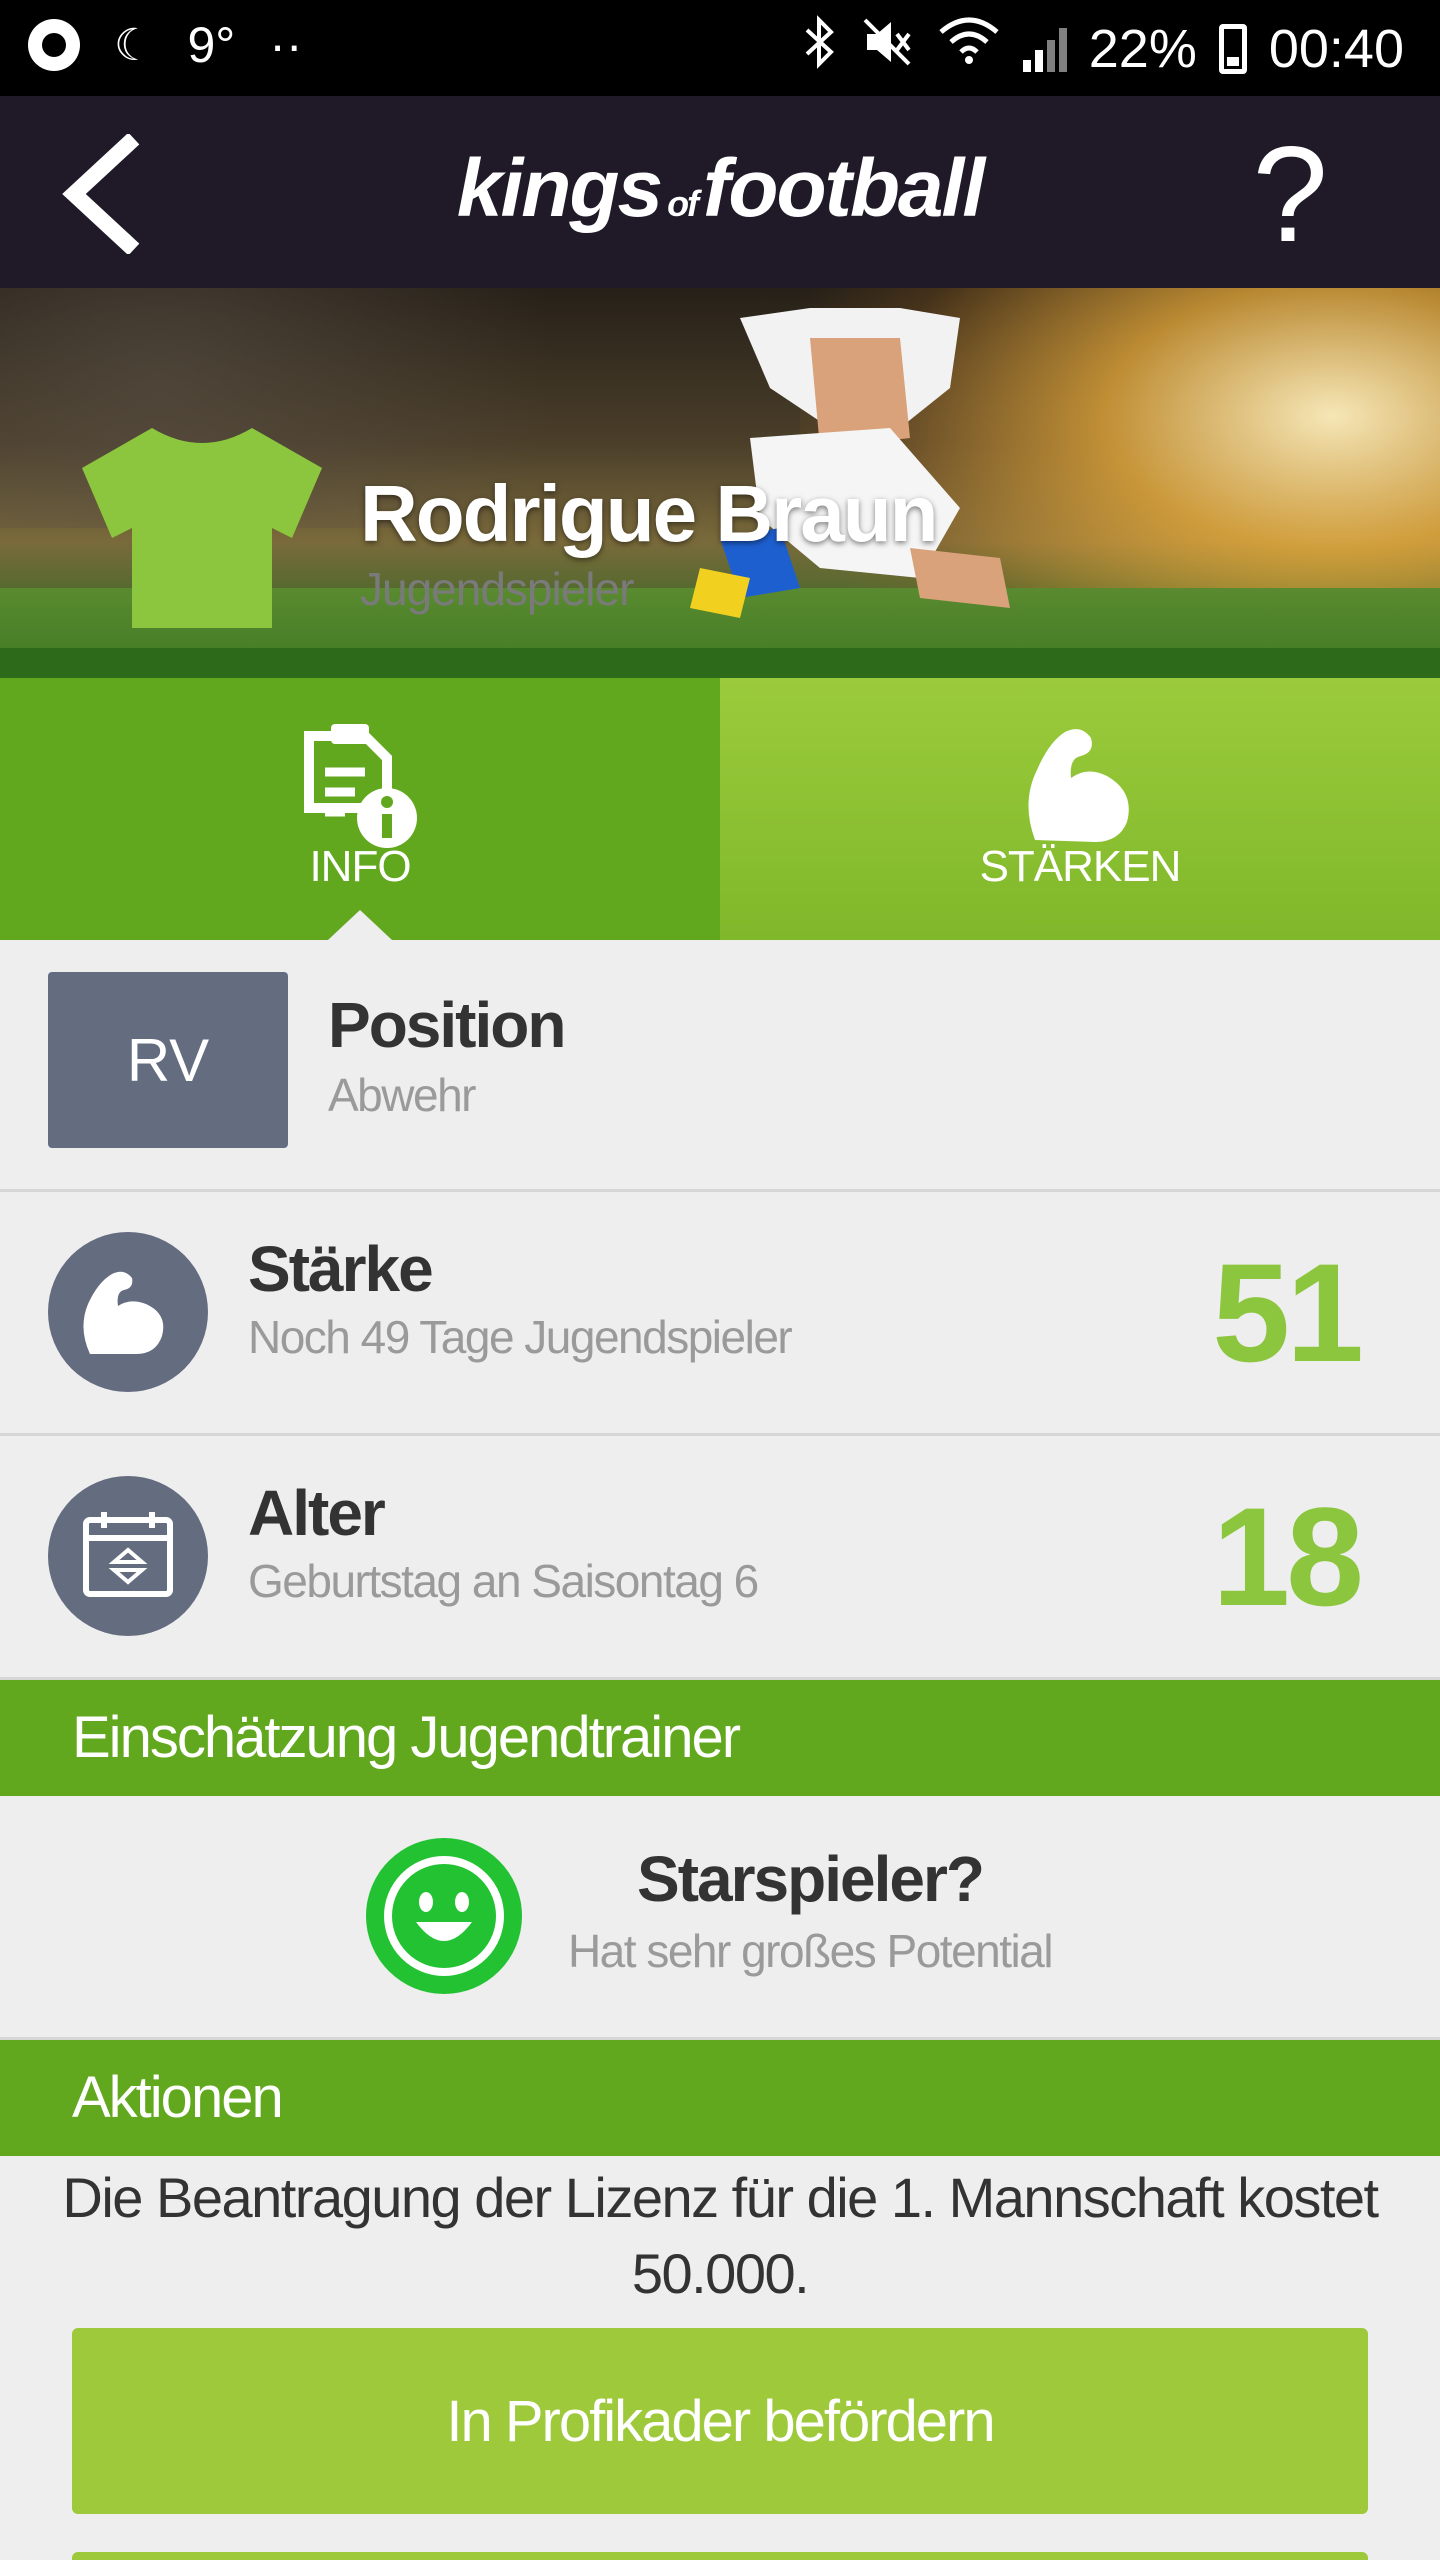 The width and height of the screenshot is (1440, 2560). I want to click on game-notification-icon, so click(54, 45).